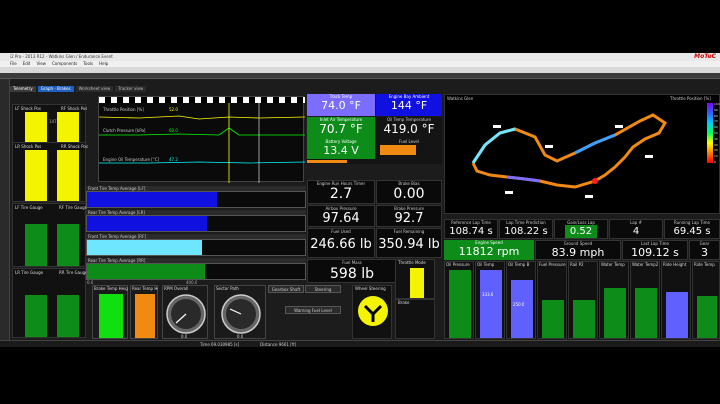 This screenshot has height=404, width=720. I want to click on bar-oil-pressure: Oil Pressure, so click(459, 300).